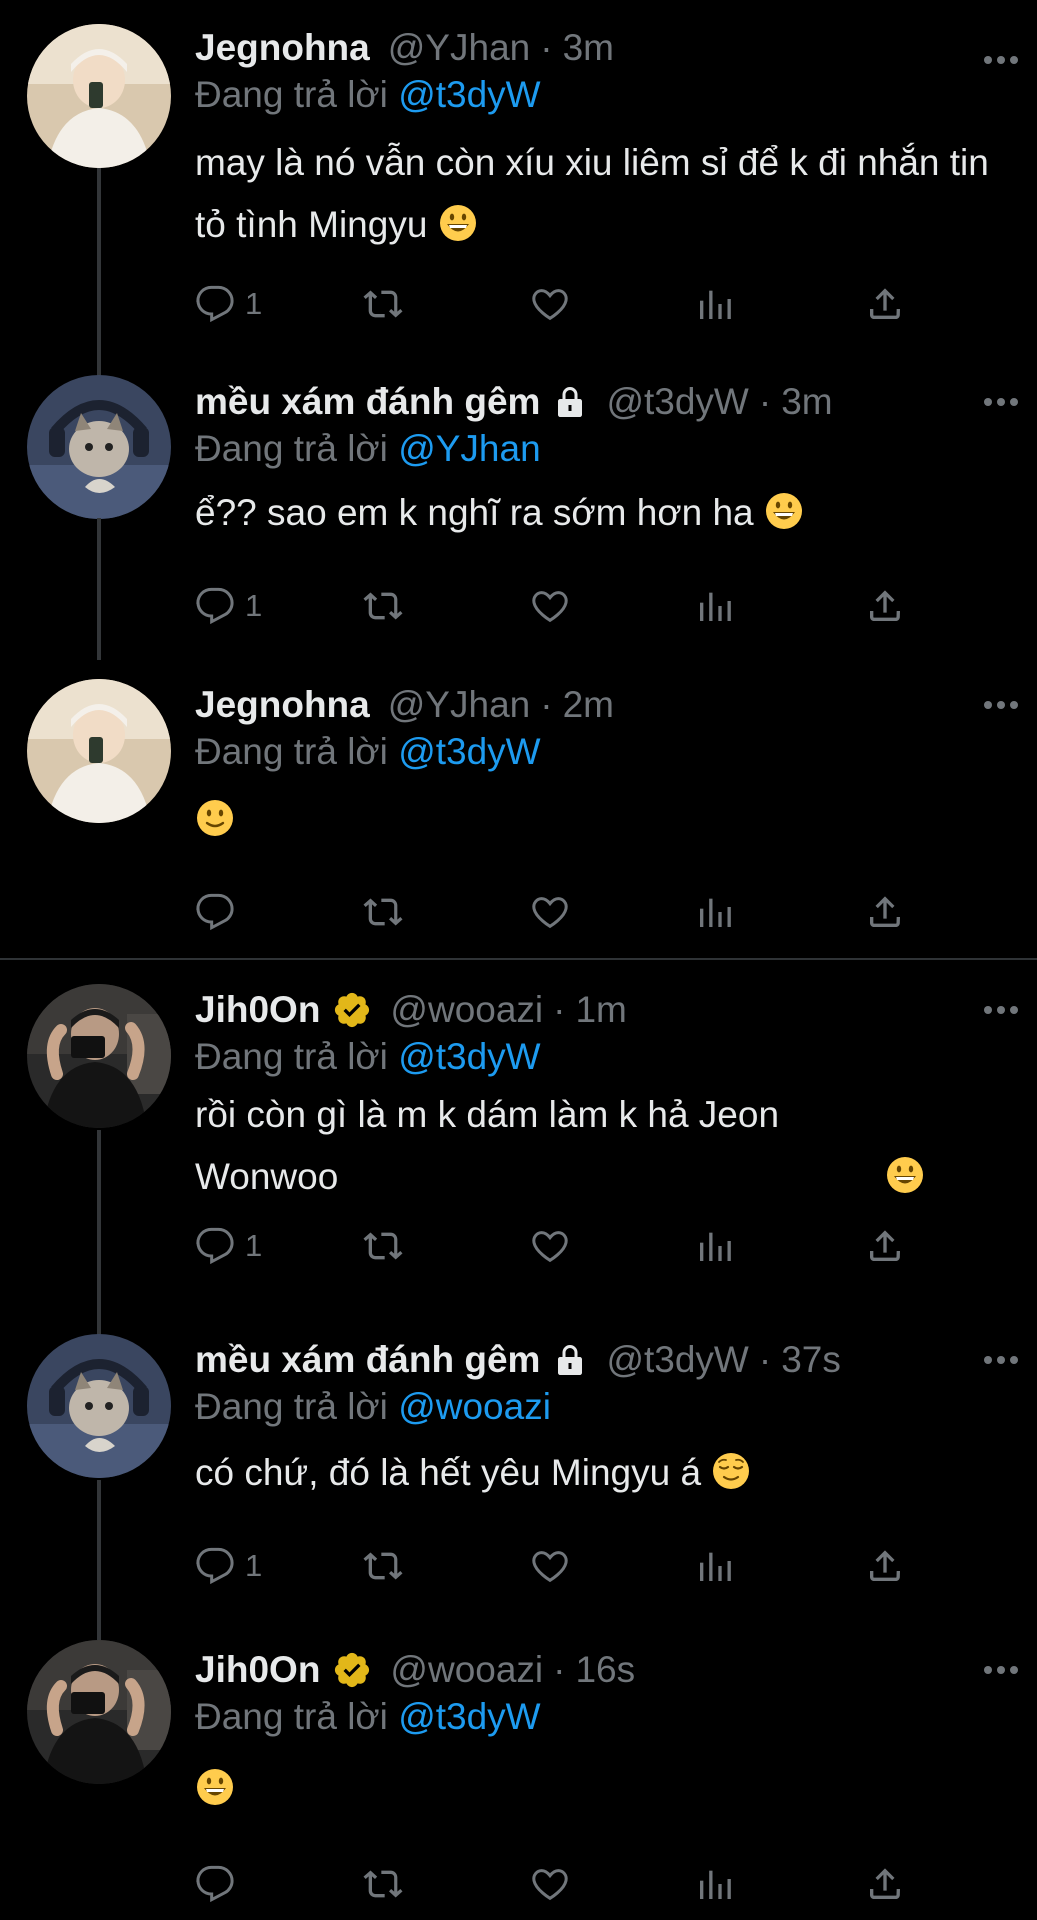  I want to click on tweet-text: có chứ, đó là hết yêu Mingyu á, so click(601, 1473).